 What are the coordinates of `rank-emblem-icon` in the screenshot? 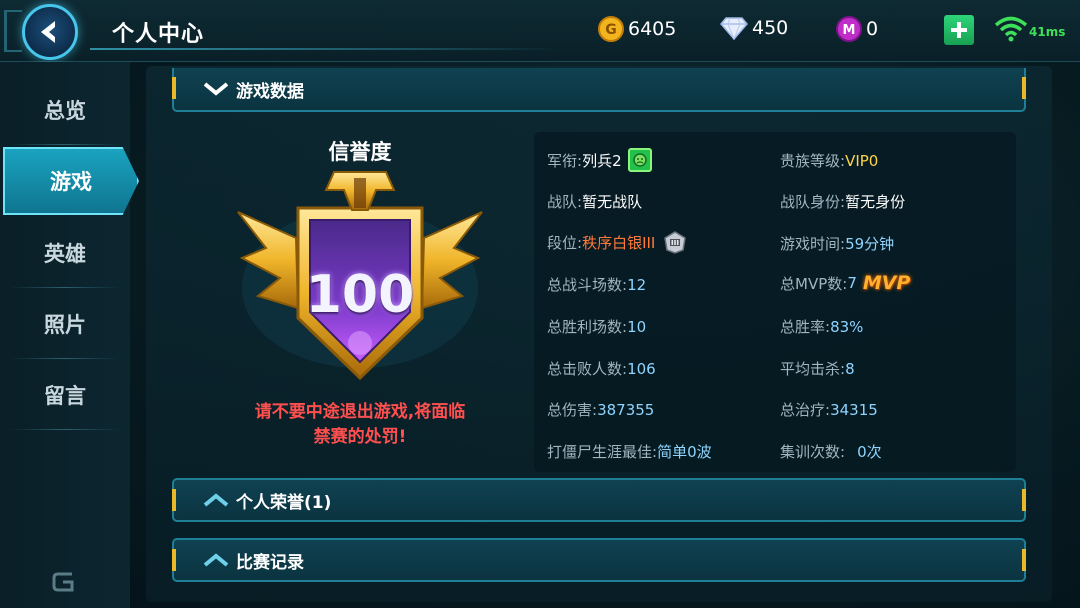 It's located at (639, 160).